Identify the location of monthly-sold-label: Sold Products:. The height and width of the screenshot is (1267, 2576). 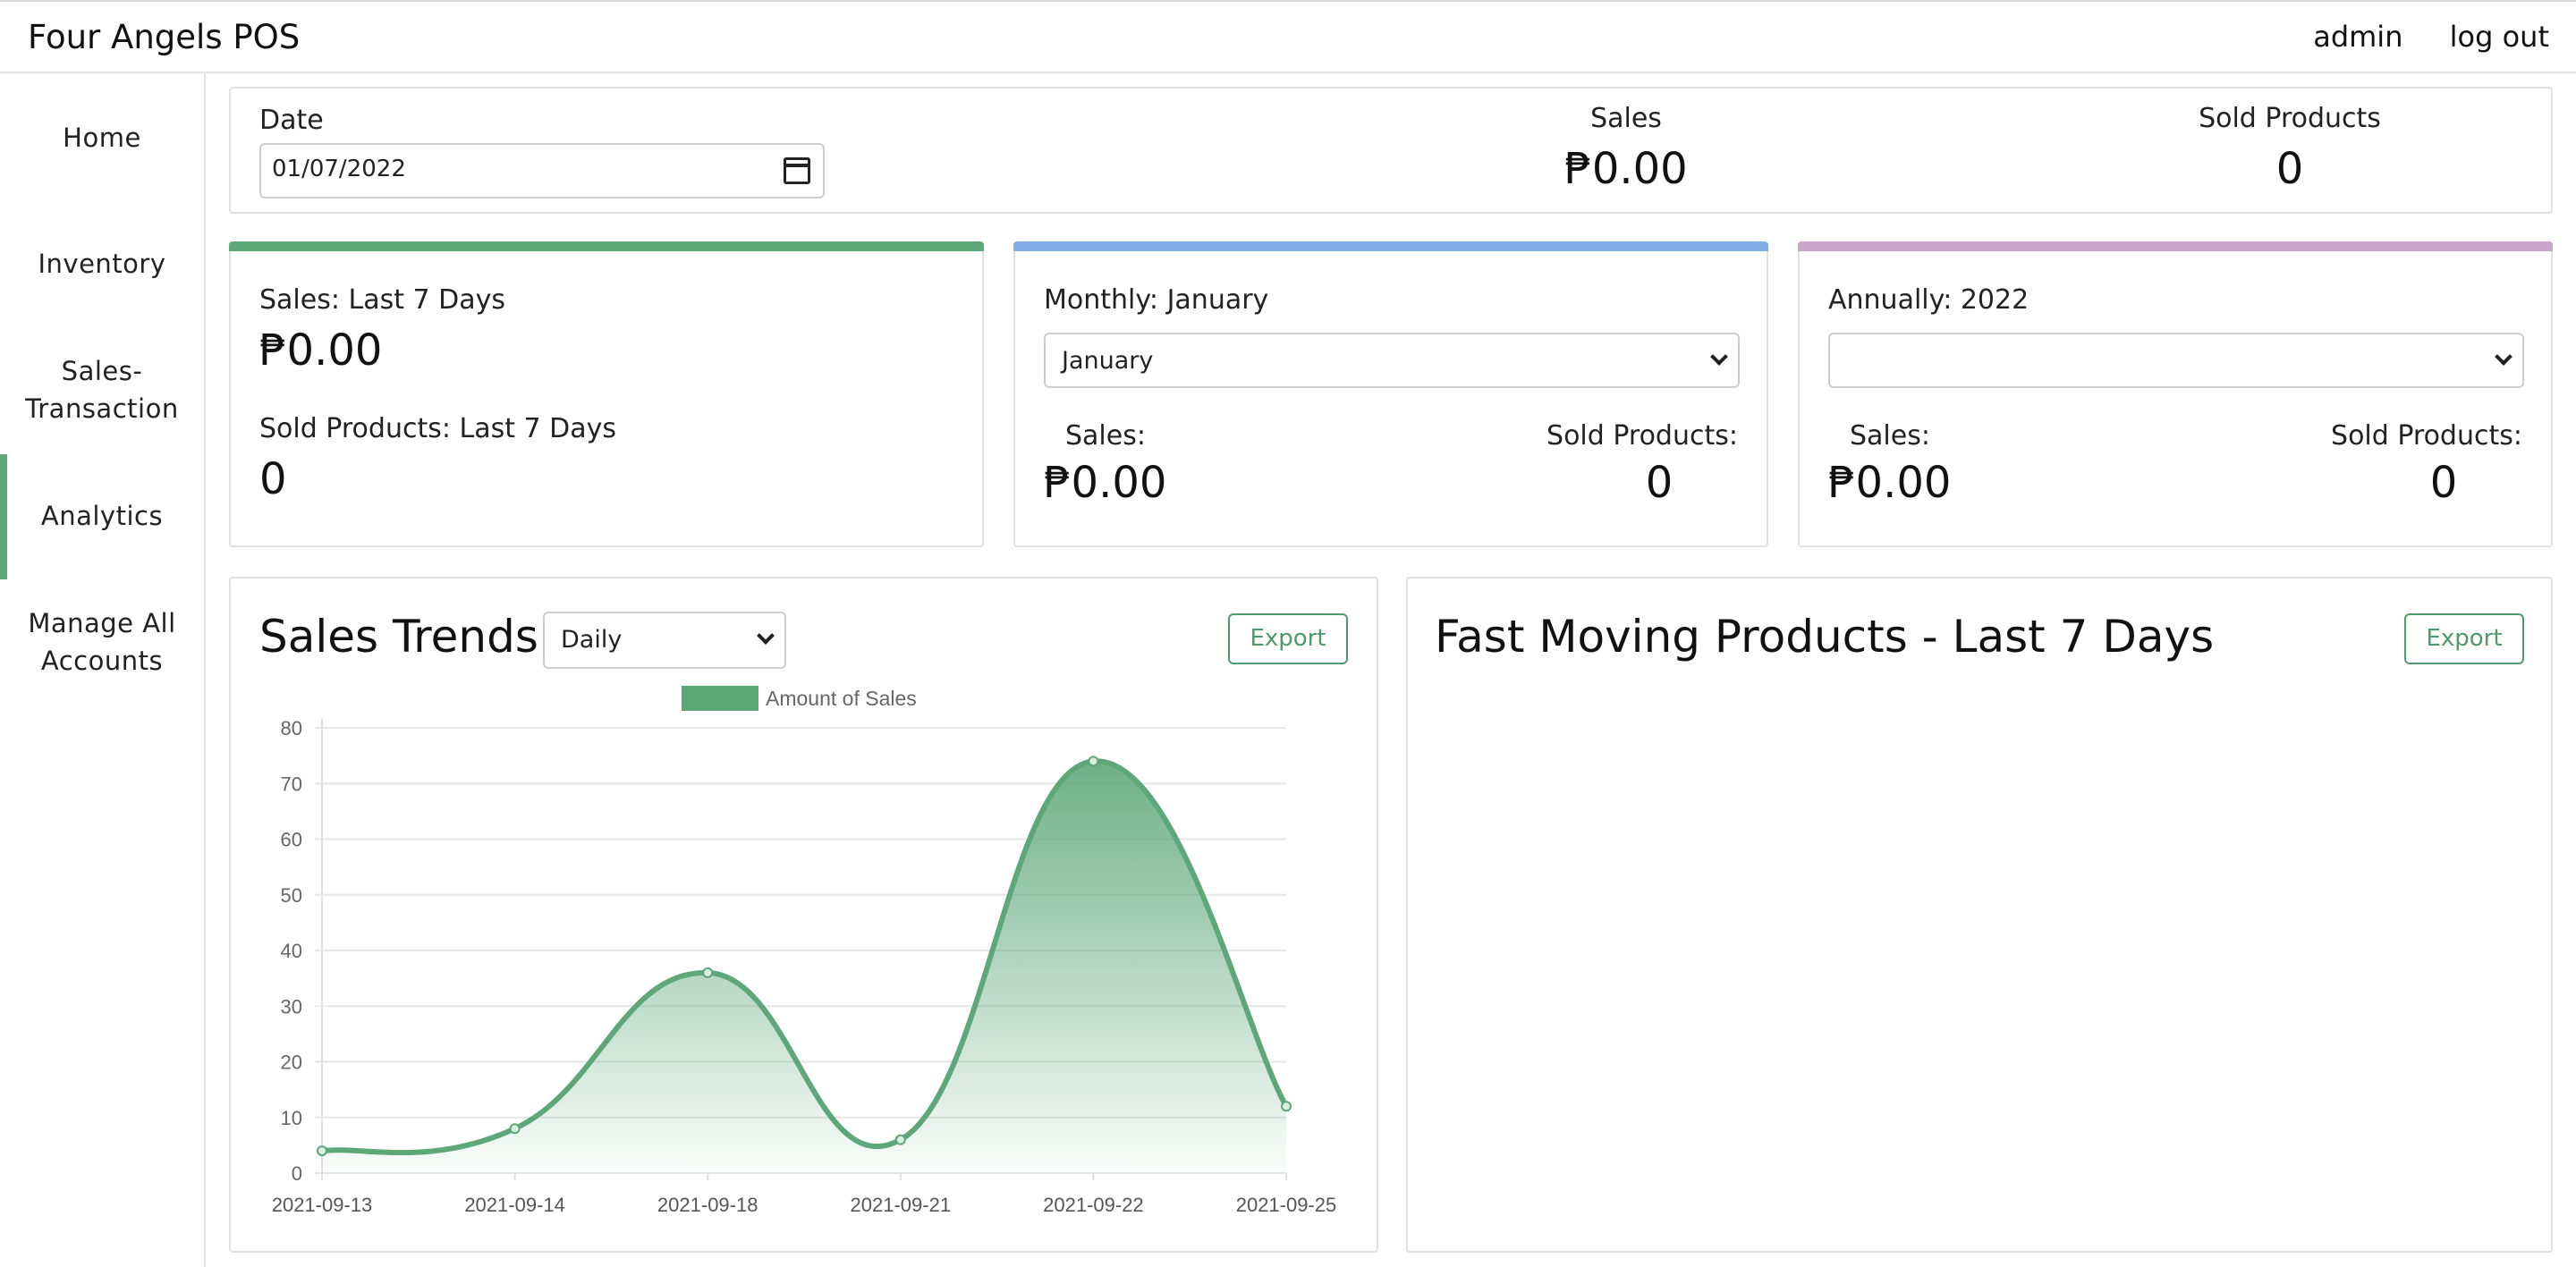
(1642, 436).